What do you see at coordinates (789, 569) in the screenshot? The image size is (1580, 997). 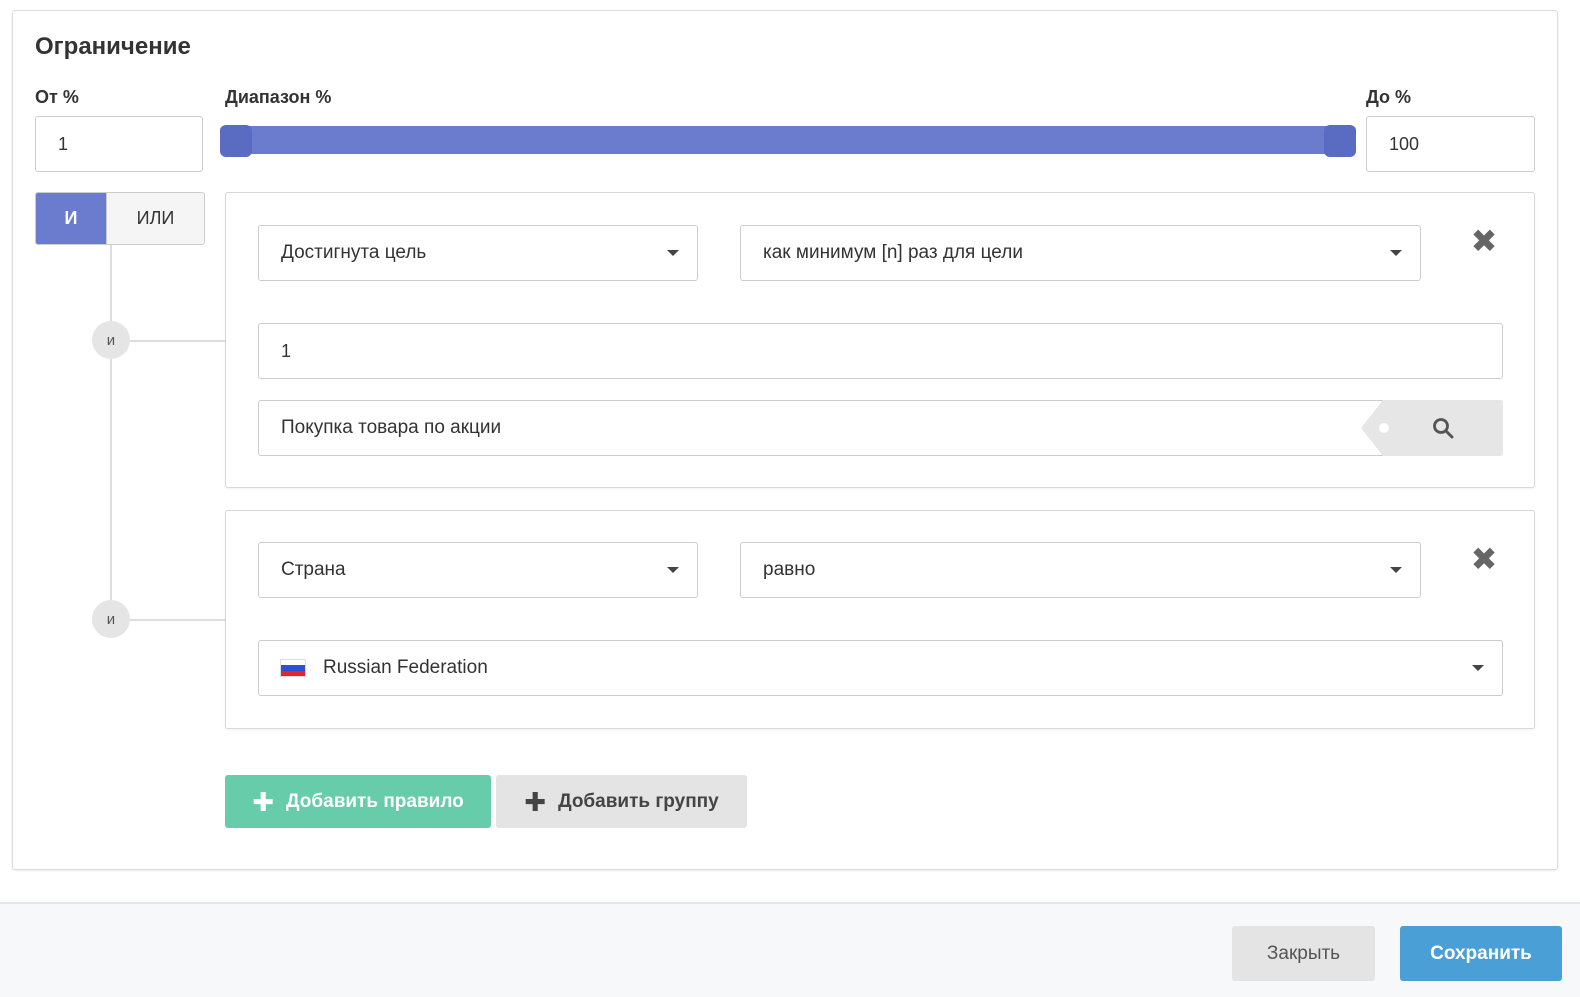 I see `rule-operator-value: равно` at bounding box center [789, 569].